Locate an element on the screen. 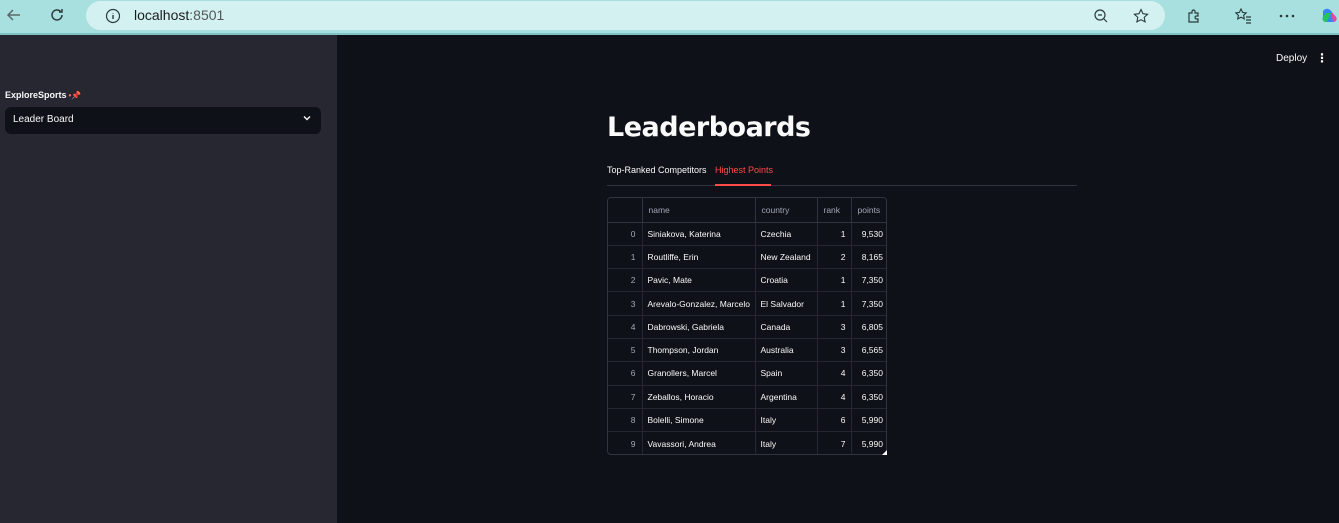  cell-country: Australia is located at coordinates (786, 350).